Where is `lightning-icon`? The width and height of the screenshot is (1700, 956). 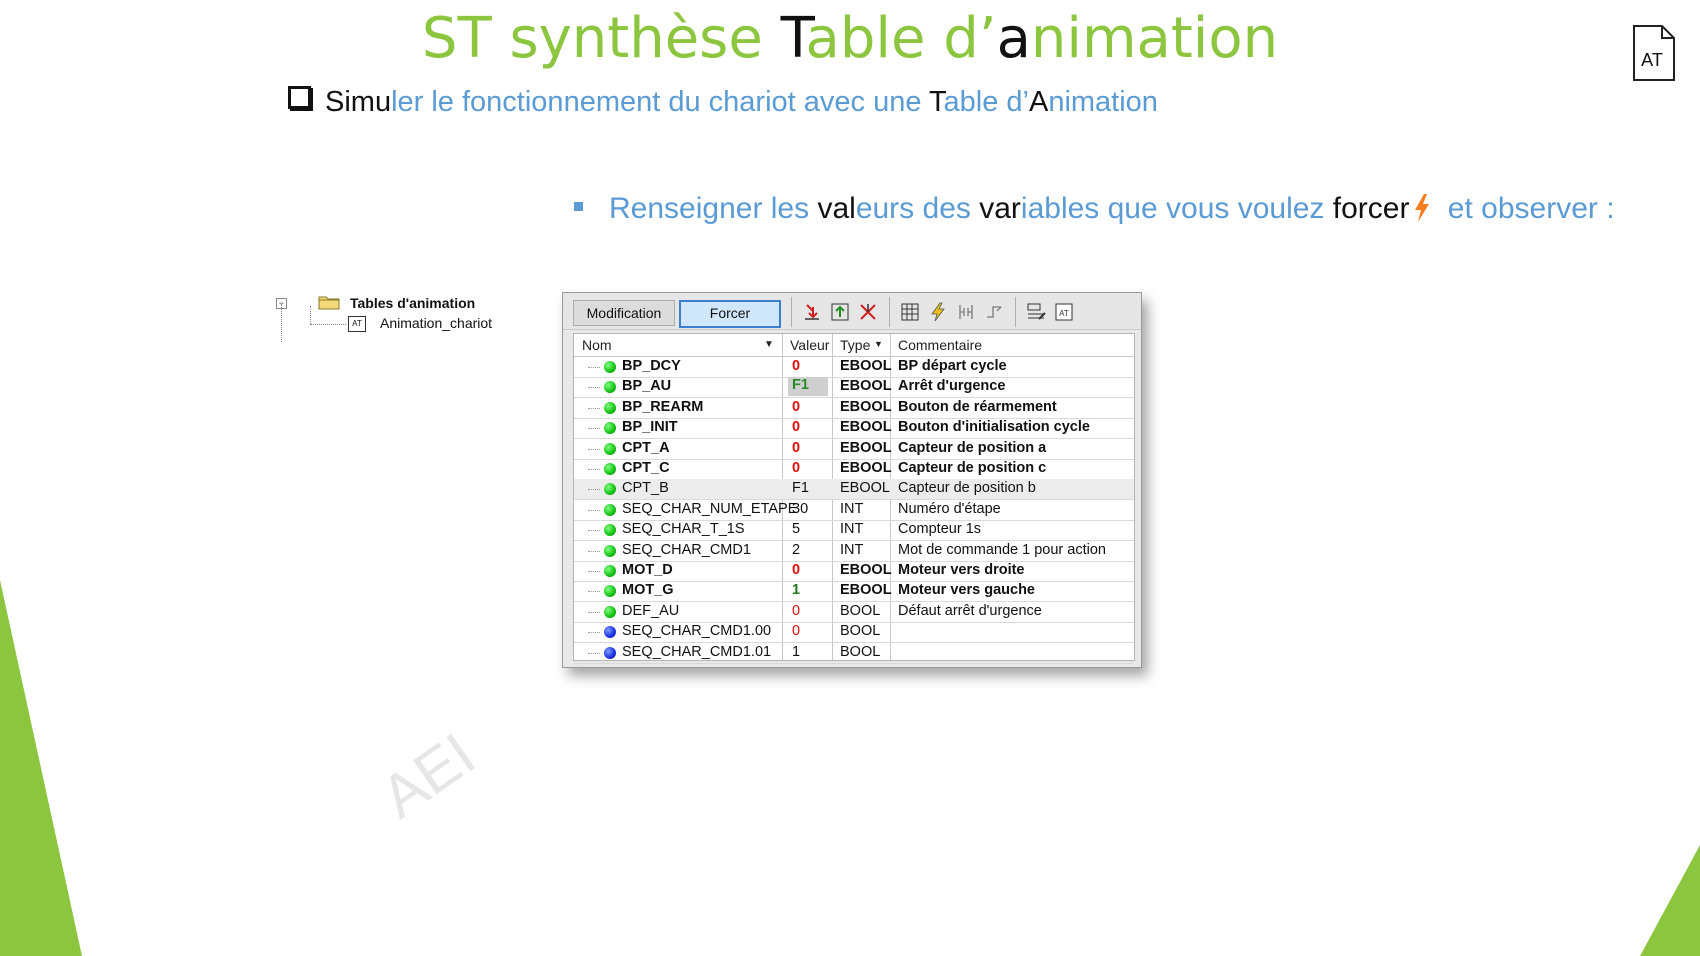 lightning-icon is located at coordinates (1422, 208).